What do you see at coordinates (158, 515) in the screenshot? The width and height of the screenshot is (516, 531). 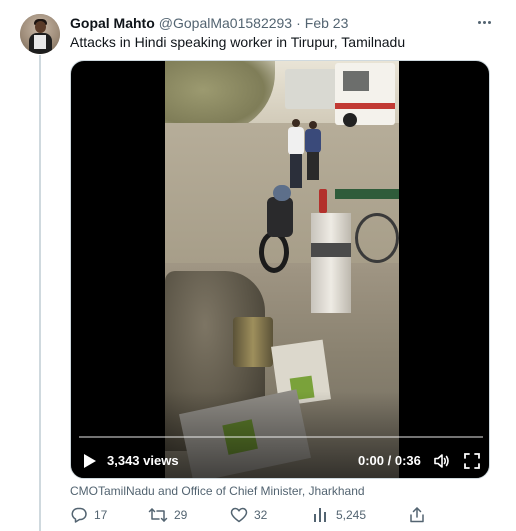 I see `retweet-icon` at bounding box center [158, 515].